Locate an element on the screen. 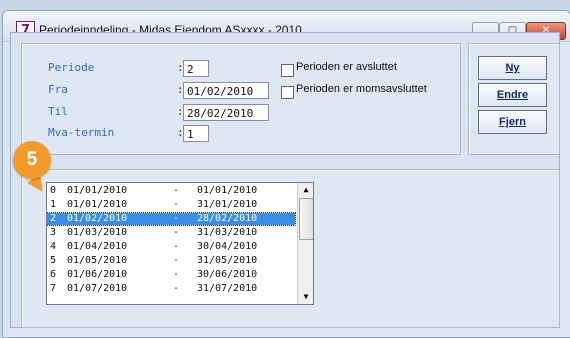 This screenshot has width=570, height=338. list-item-selected: 2 01/02/2010-28/02/2010 is located at coordinates (171, 219).